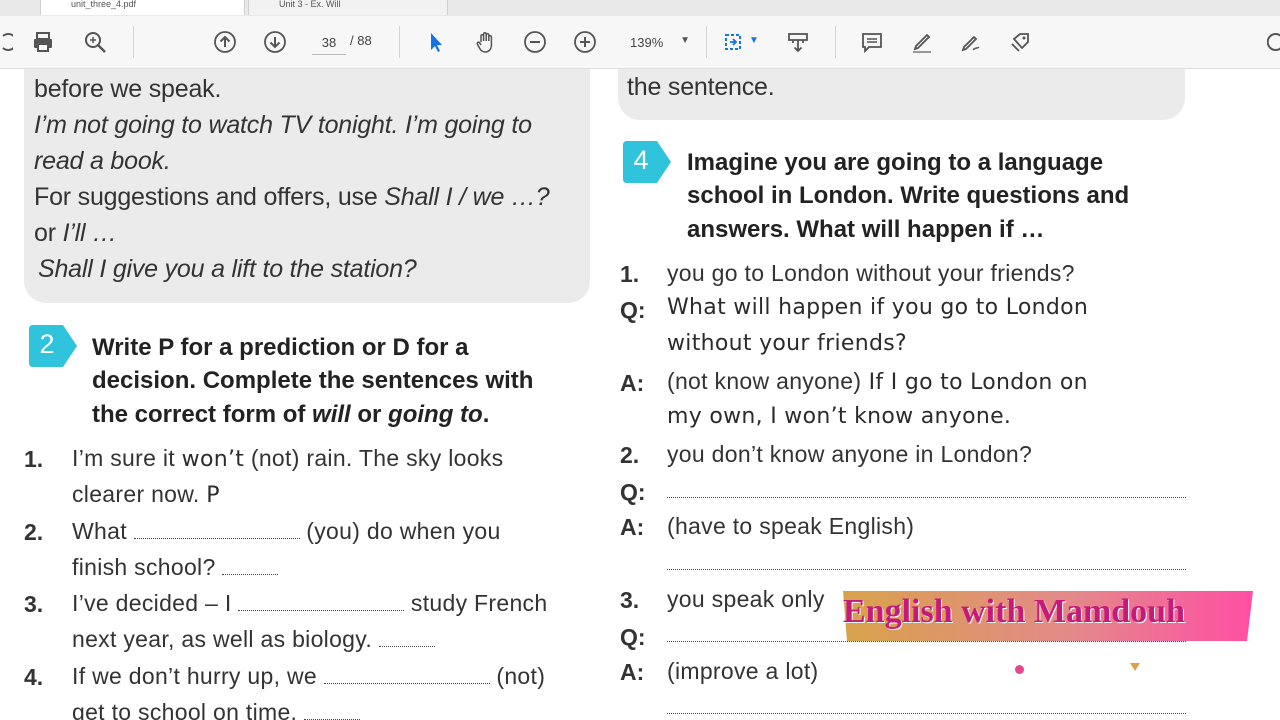  What do you see at coordinates (139, 494) in the screenshot?
I see `text-part: clearer now.` at bounding box center [139, 494].